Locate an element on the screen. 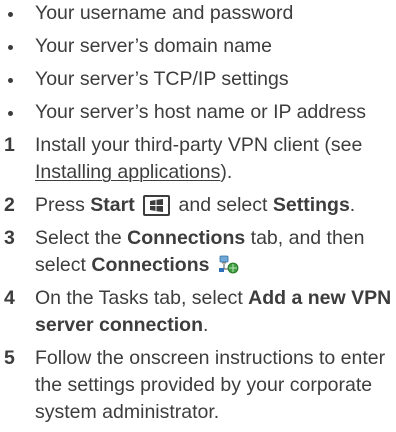 This screenshot has width=396, height=432. list-item-text: Your server’s host name or IP address is located at coordinates (200, 112).